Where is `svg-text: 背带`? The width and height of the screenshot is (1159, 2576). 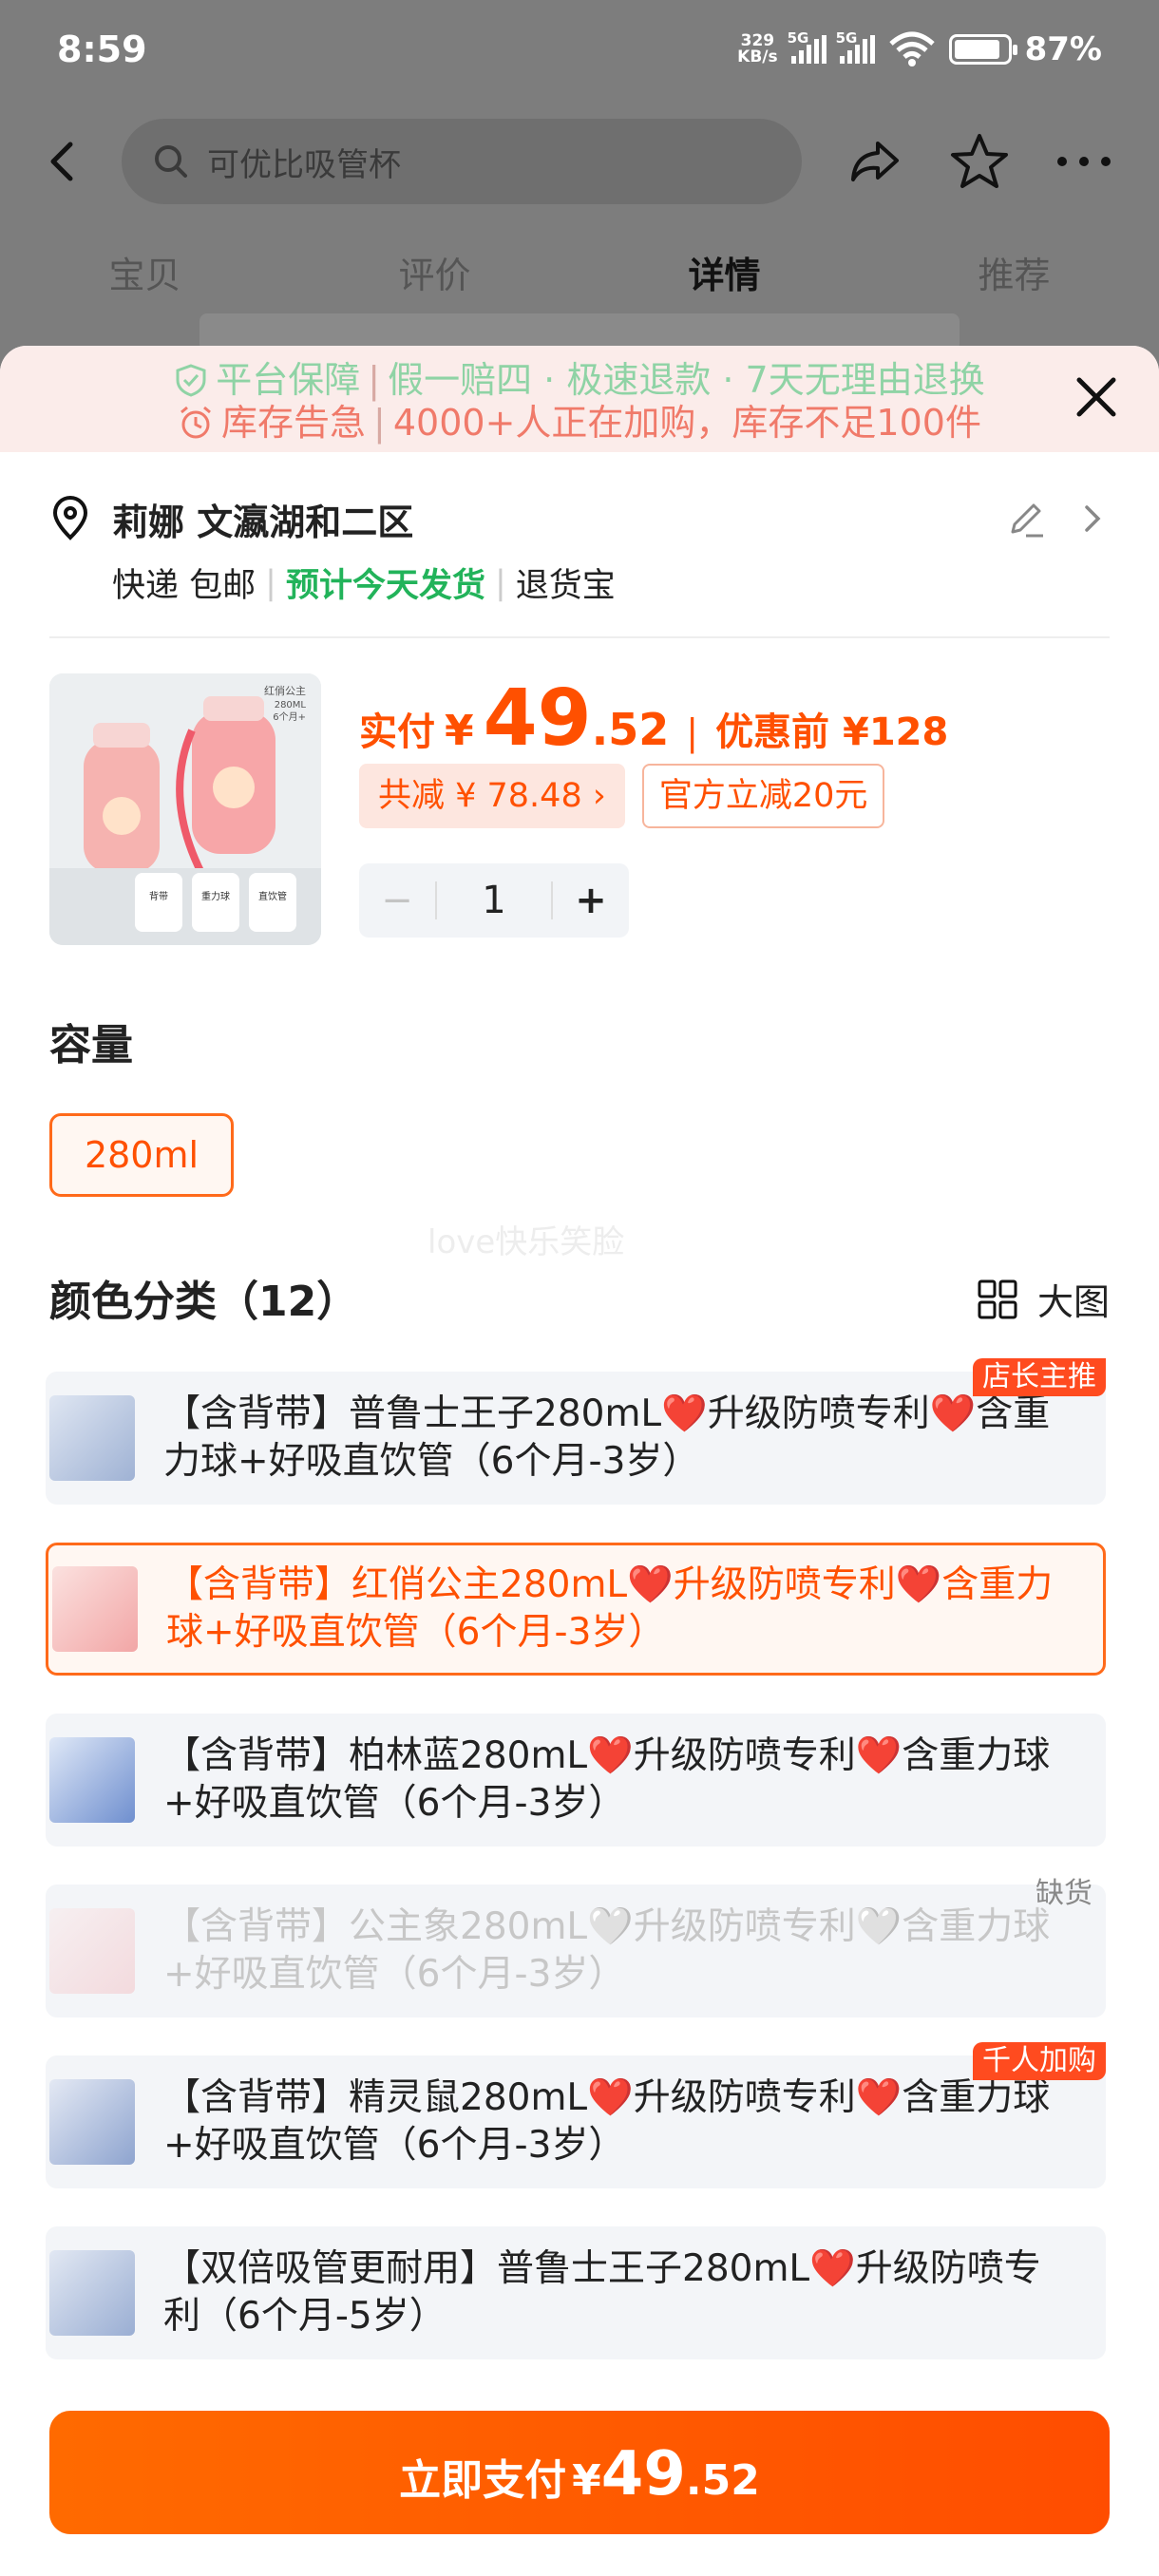
svg-text: 背带 is located at coordinates (158, 896).